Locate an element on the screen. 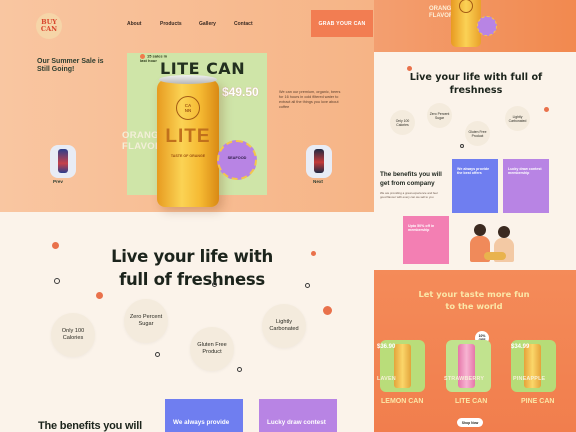  next-product-thumb is located at coordinates (319, 161).